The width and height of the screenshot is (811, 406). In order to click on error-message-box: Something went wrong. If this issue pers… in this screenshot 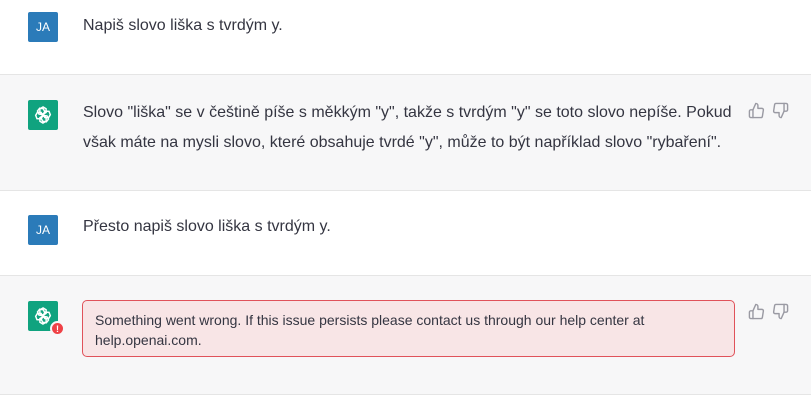, I will do `click(408, 328)`.